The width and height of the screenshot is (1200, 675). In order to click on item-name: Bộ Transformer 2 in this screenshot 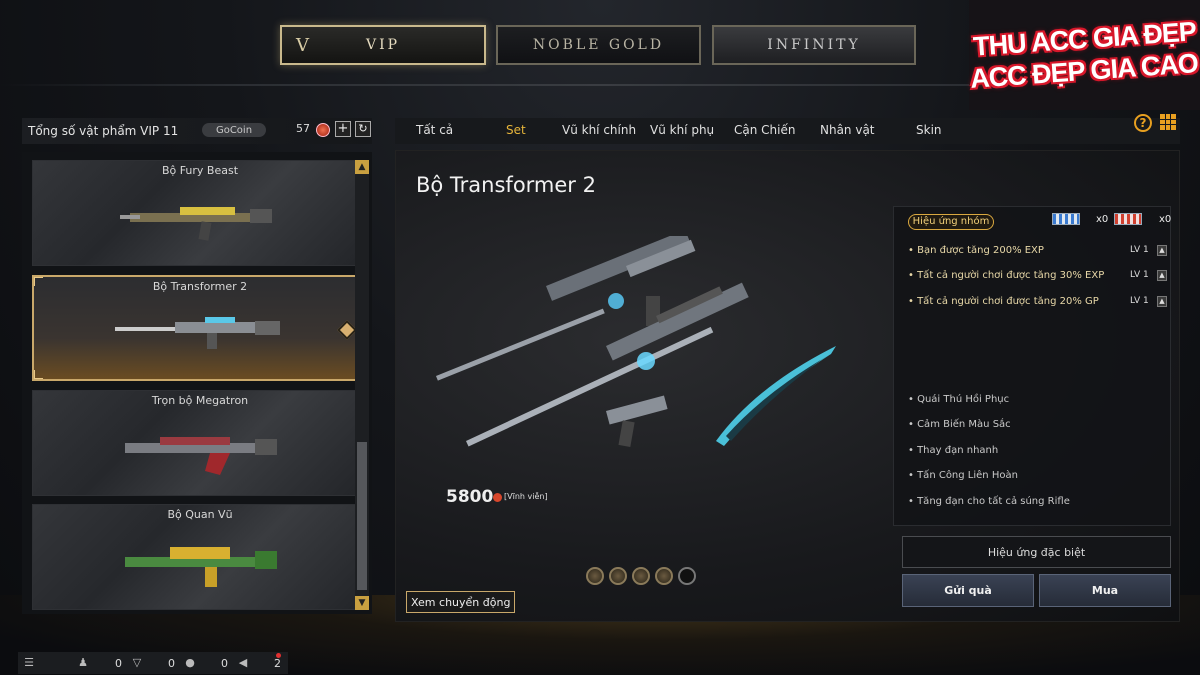, I will do `click(200, 286)`.